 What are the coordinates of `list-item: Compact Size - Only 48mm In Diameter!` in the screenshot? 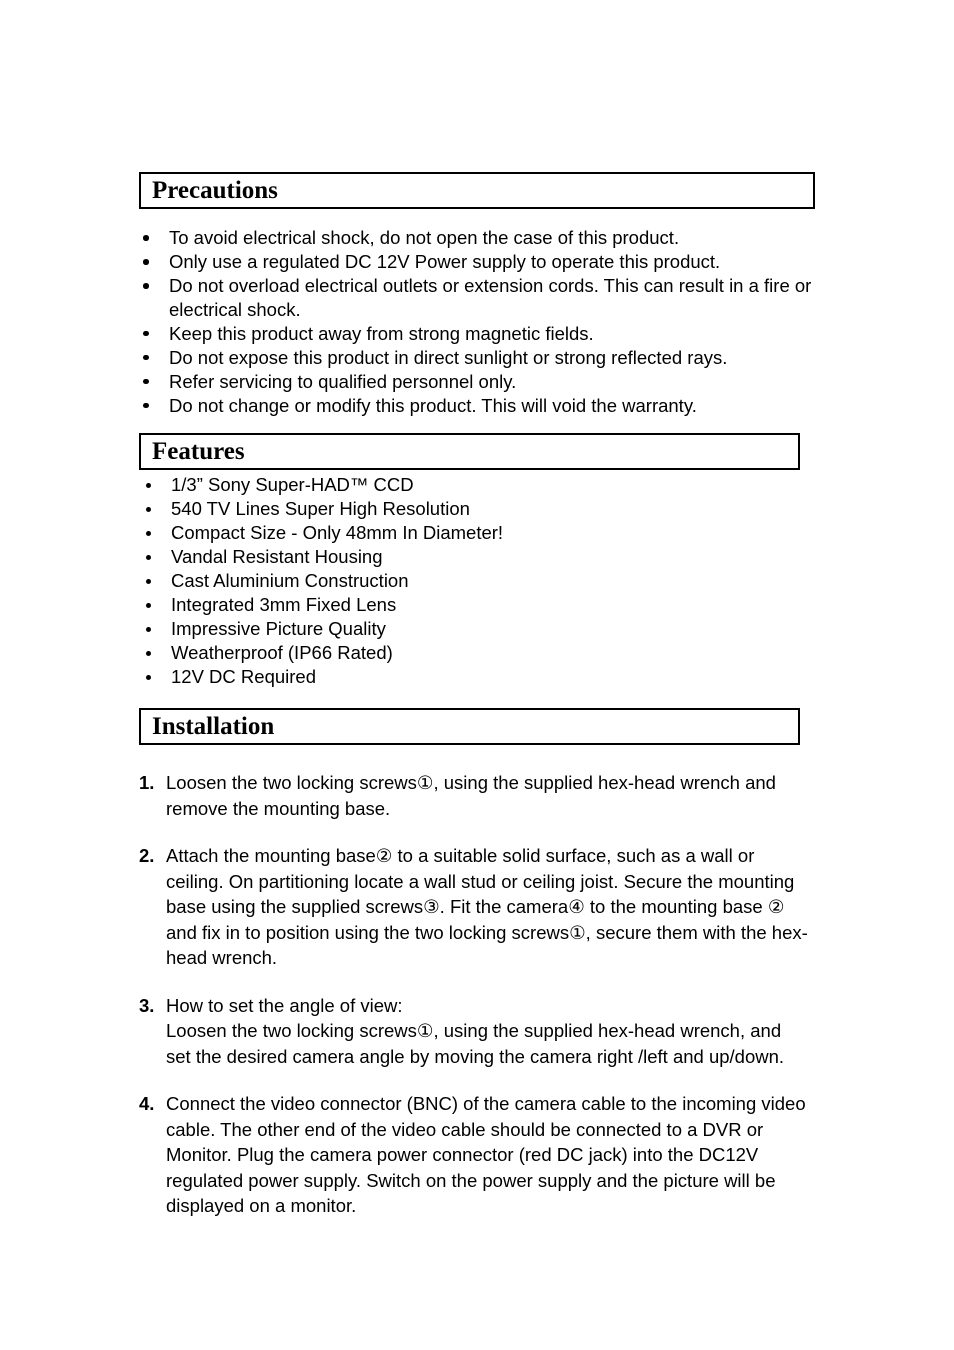 It's located at (469, 533).